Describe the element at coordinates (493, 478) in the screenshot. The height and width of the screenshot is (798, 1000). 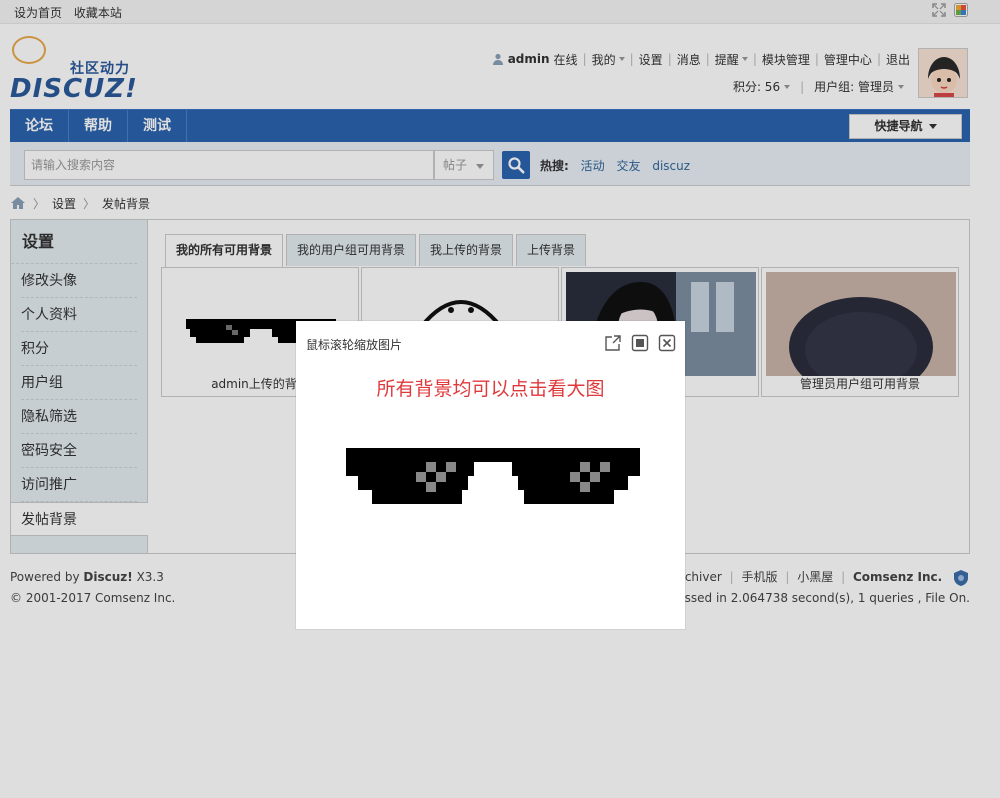
I see `preview-image` at that location.